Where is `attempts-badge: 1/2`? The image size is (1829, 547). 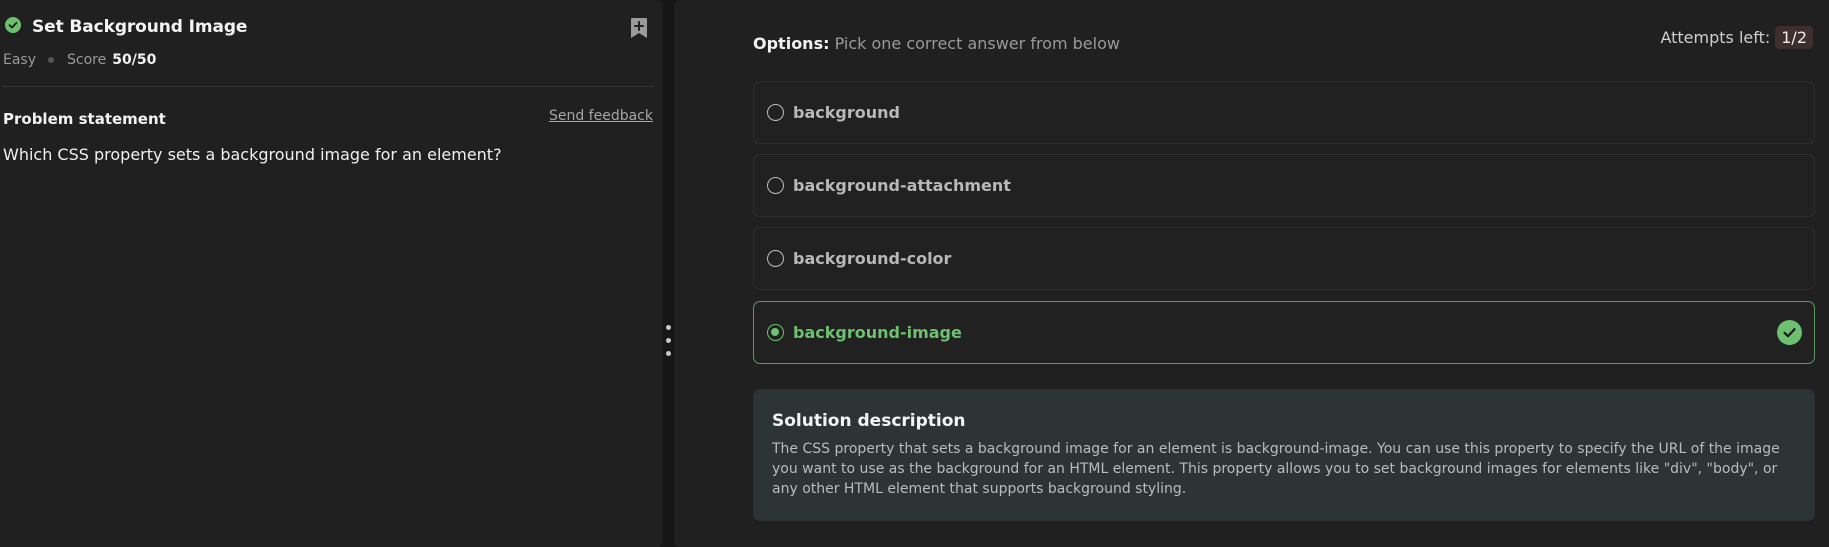 attempts-badge: 1/2 is located at coordinates (1794, 37).